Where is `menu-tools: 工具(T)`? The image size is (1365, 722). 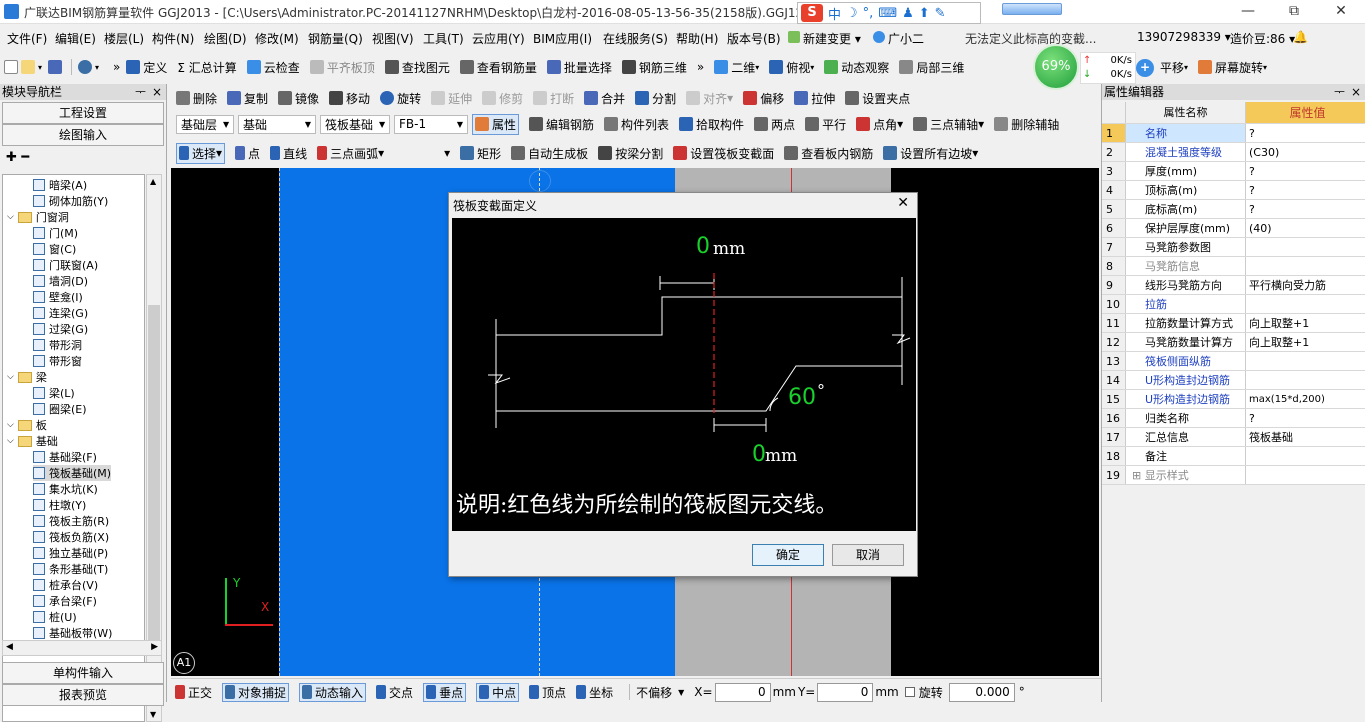
menu-tools: 工具(T) is located at coordinates (443, 38).